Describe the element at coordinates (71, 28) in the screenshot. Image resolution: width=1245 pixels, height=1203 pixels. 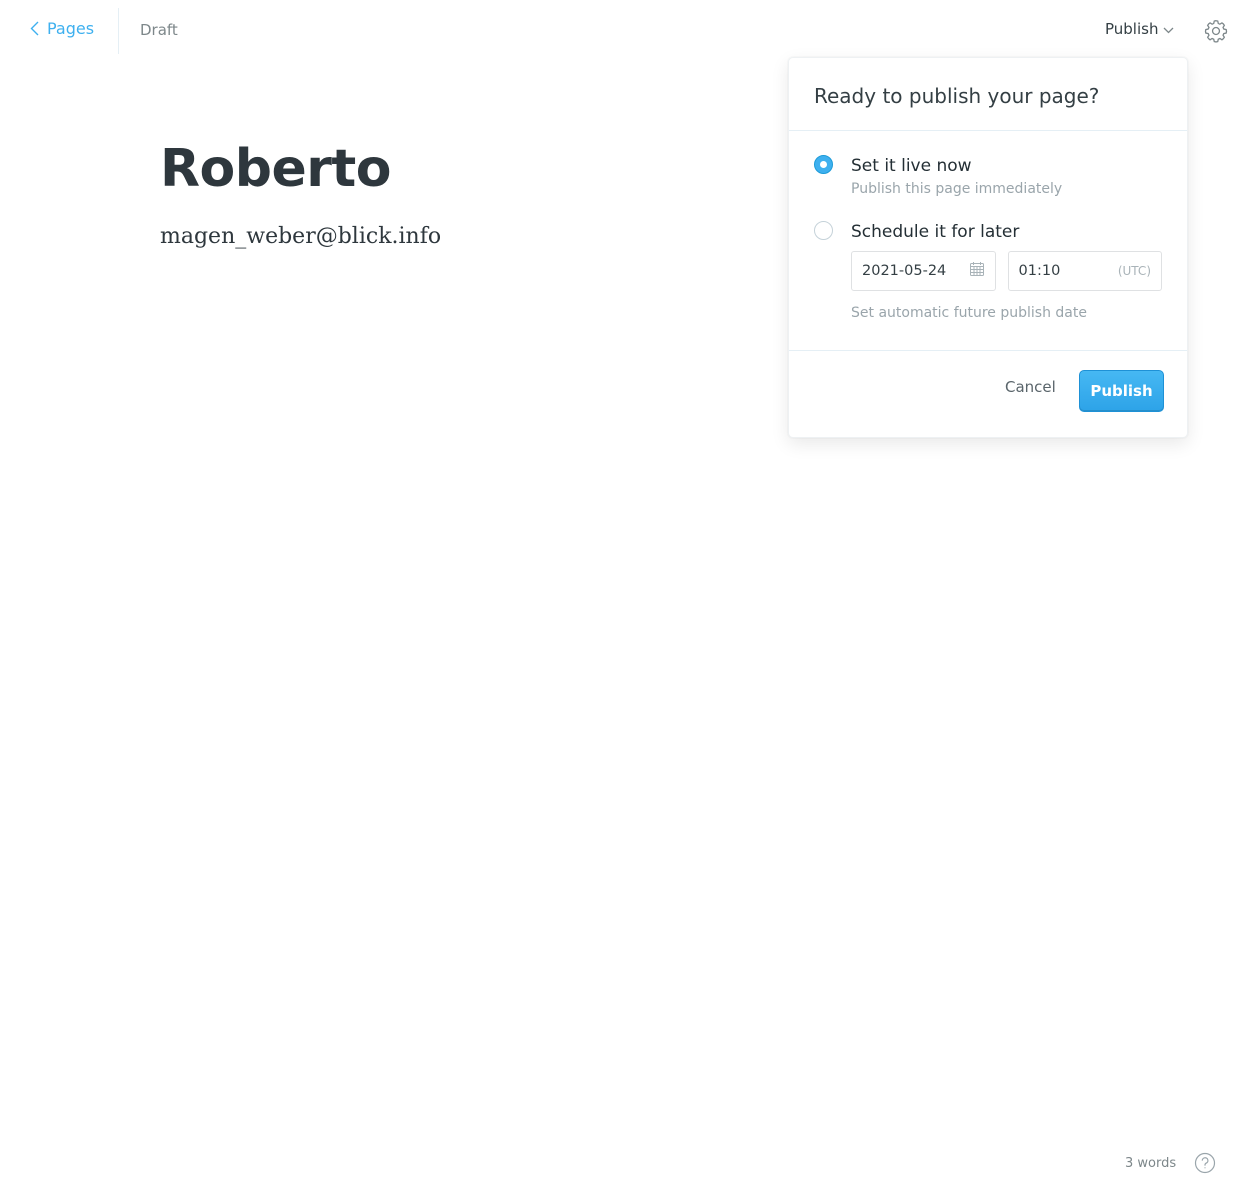
I see `back-link-label: Pages` at that location.